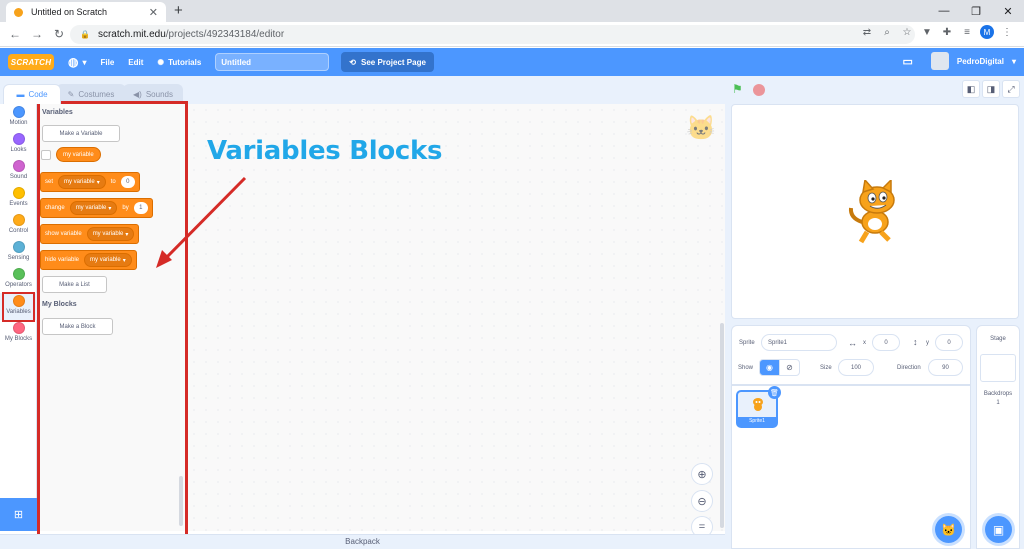  I want to click on puzzle-icon: ✚, so click(947, 32).